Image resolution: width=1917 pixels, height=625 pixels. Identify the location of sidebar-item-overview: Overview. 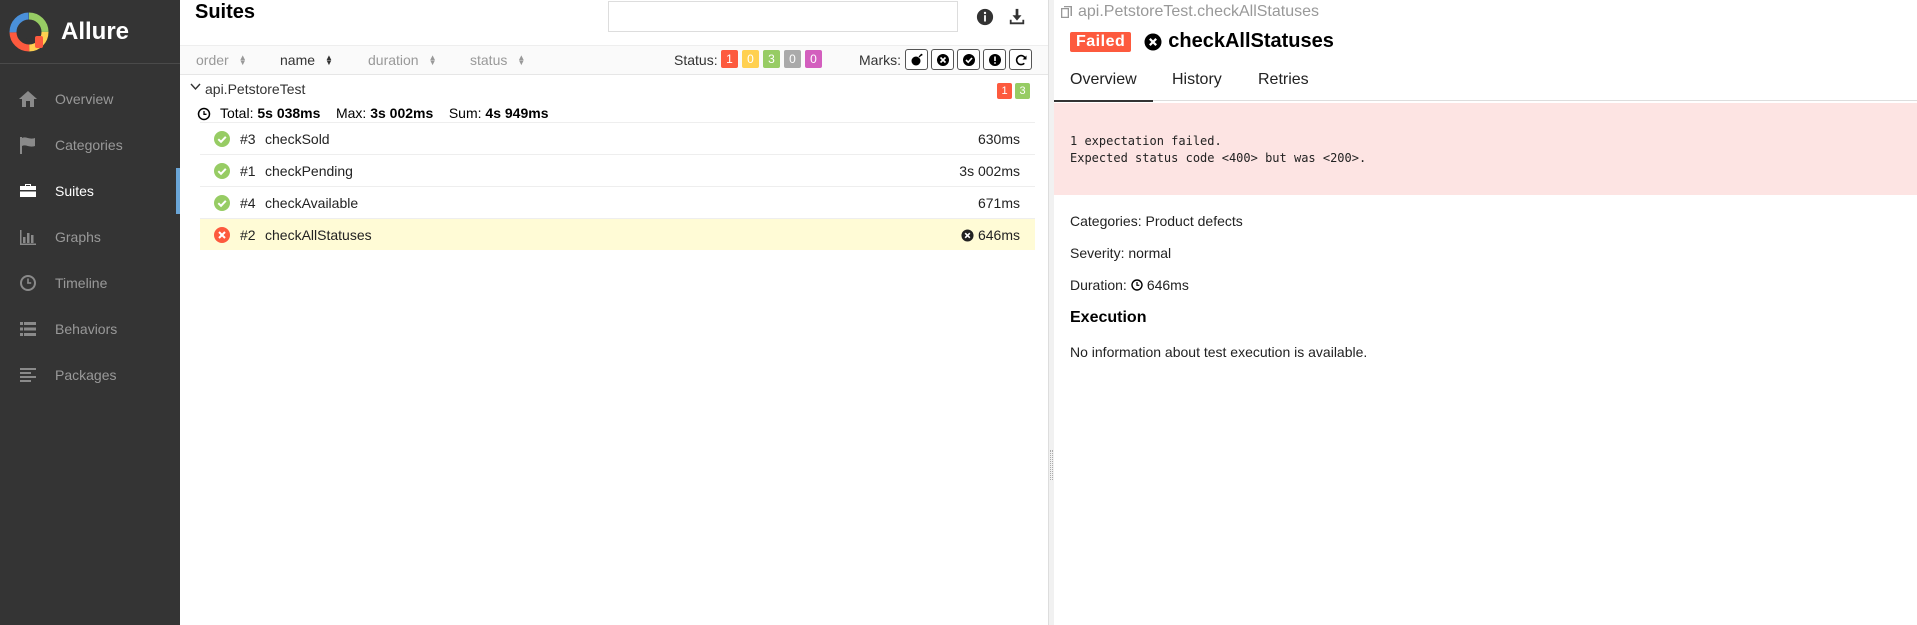
(90, 99).